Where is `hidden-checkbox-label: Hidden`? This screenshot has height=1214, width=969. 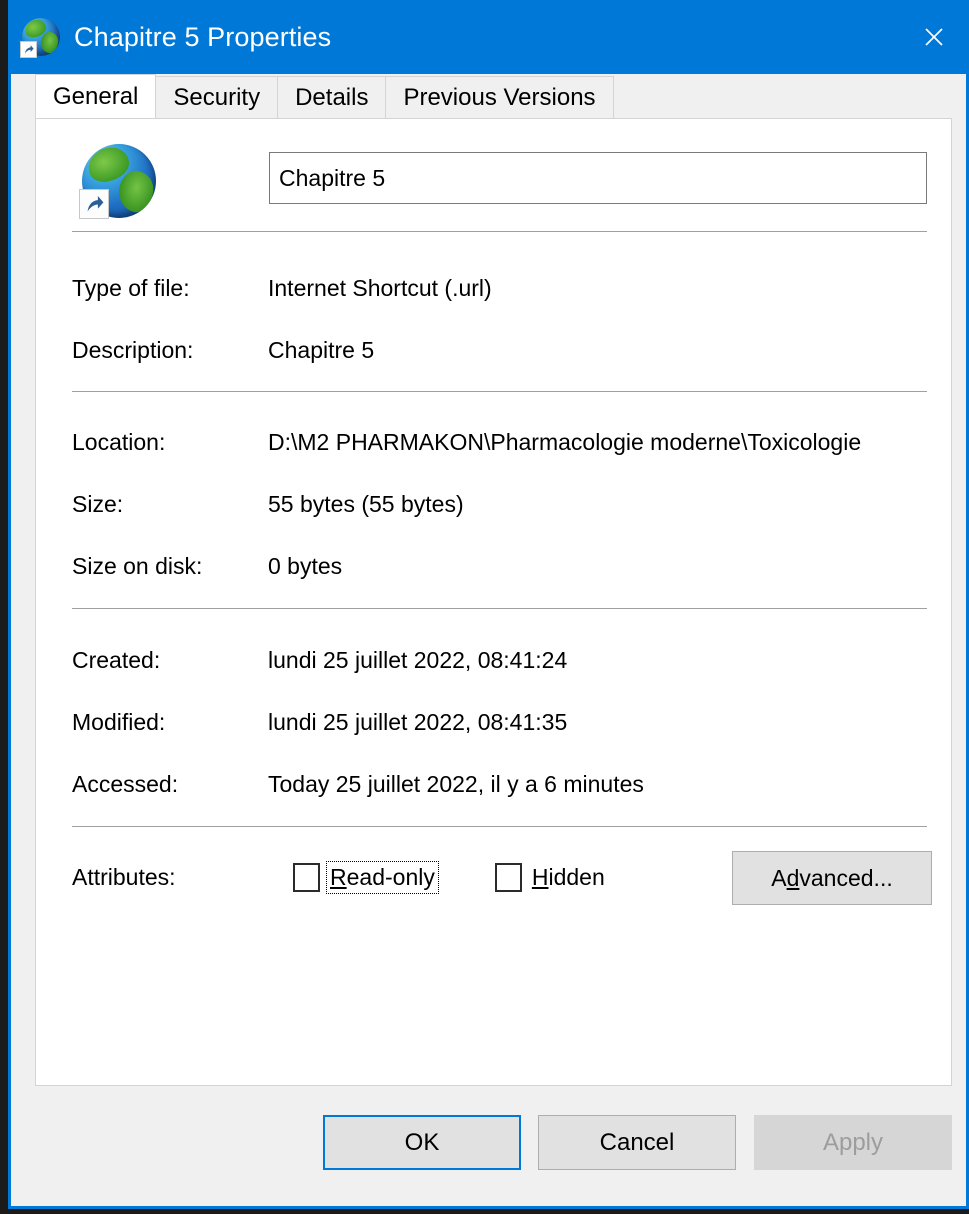 hidden-checkbox-label: Hidden is located at coordinates (568, 877).